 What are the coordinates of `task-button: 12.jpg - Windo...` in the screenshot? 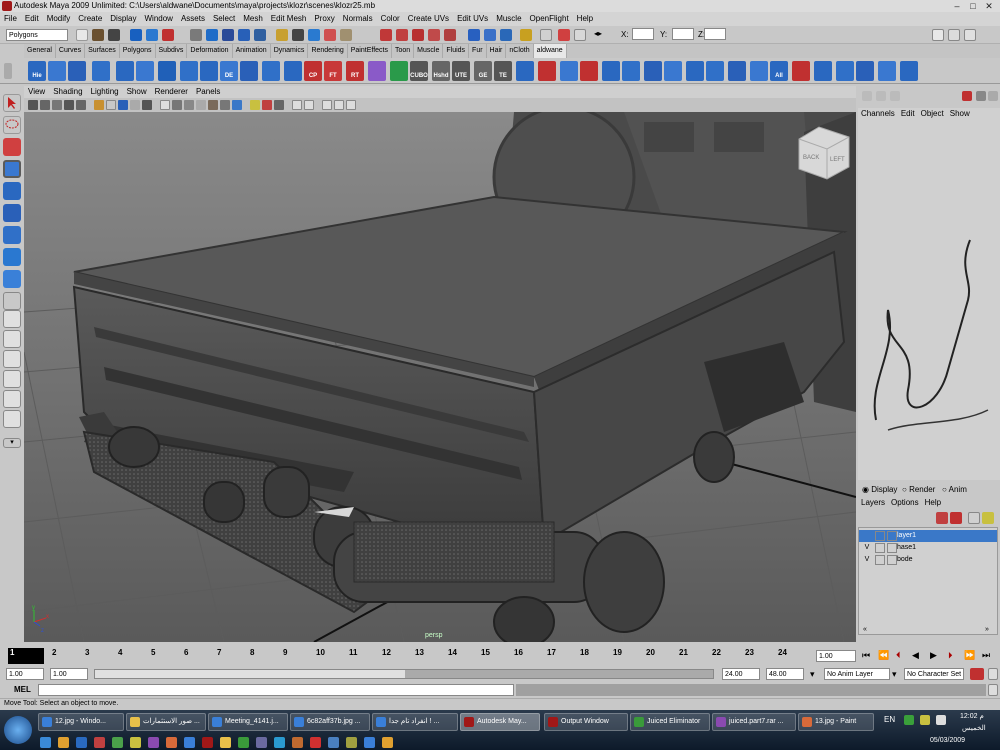 It's located at (81, 722).